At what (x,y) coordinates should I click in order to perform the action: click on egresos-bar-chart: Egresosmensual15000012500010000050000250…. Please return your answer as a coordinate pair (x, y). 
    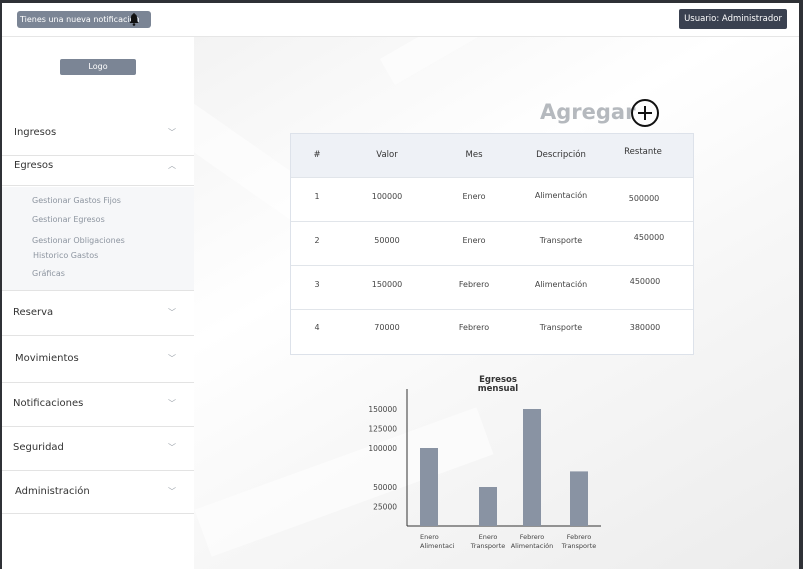
    Looking at the image, I should click on (484, 462).